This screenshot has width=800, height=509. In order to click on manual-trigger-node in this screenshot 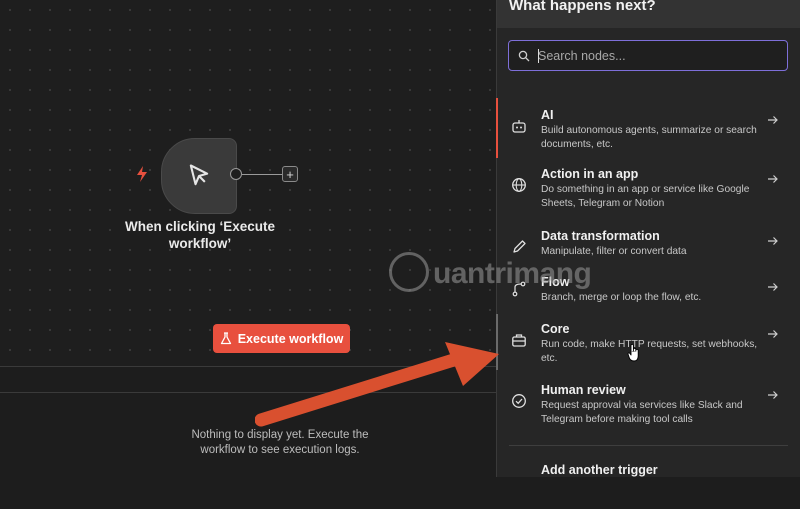, I will do `click(199, 176)`.